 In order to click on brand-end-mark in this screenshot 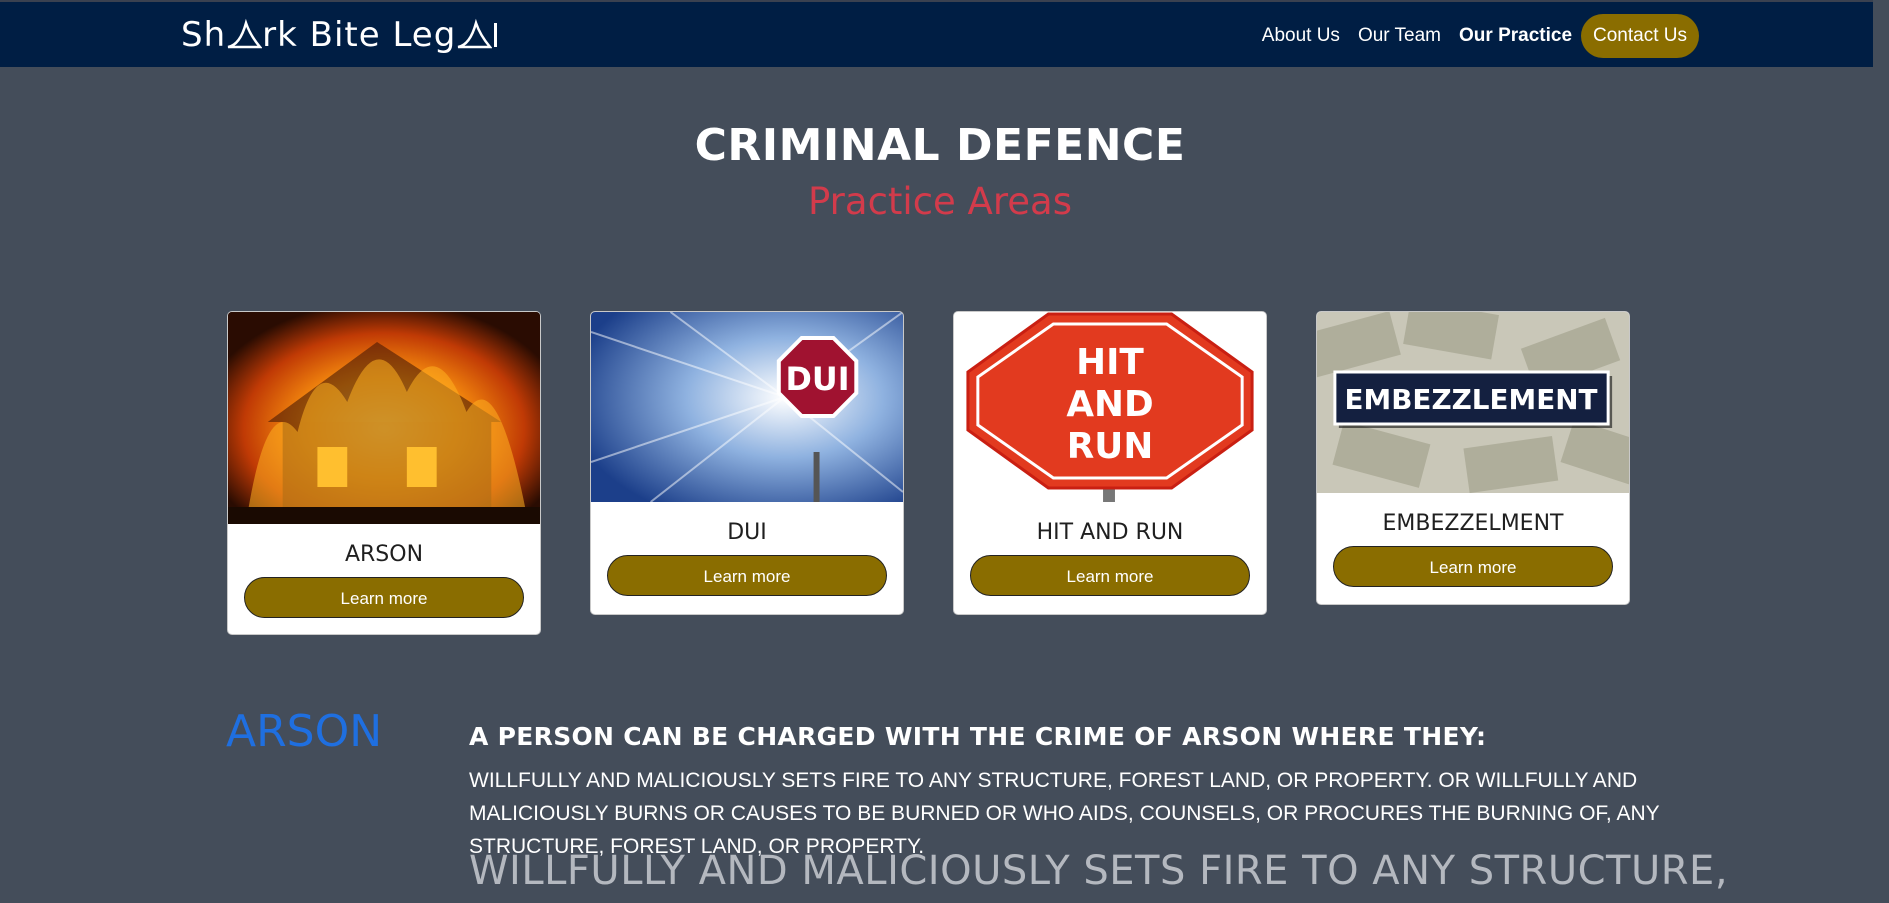, I will do `click(496, 35)`.